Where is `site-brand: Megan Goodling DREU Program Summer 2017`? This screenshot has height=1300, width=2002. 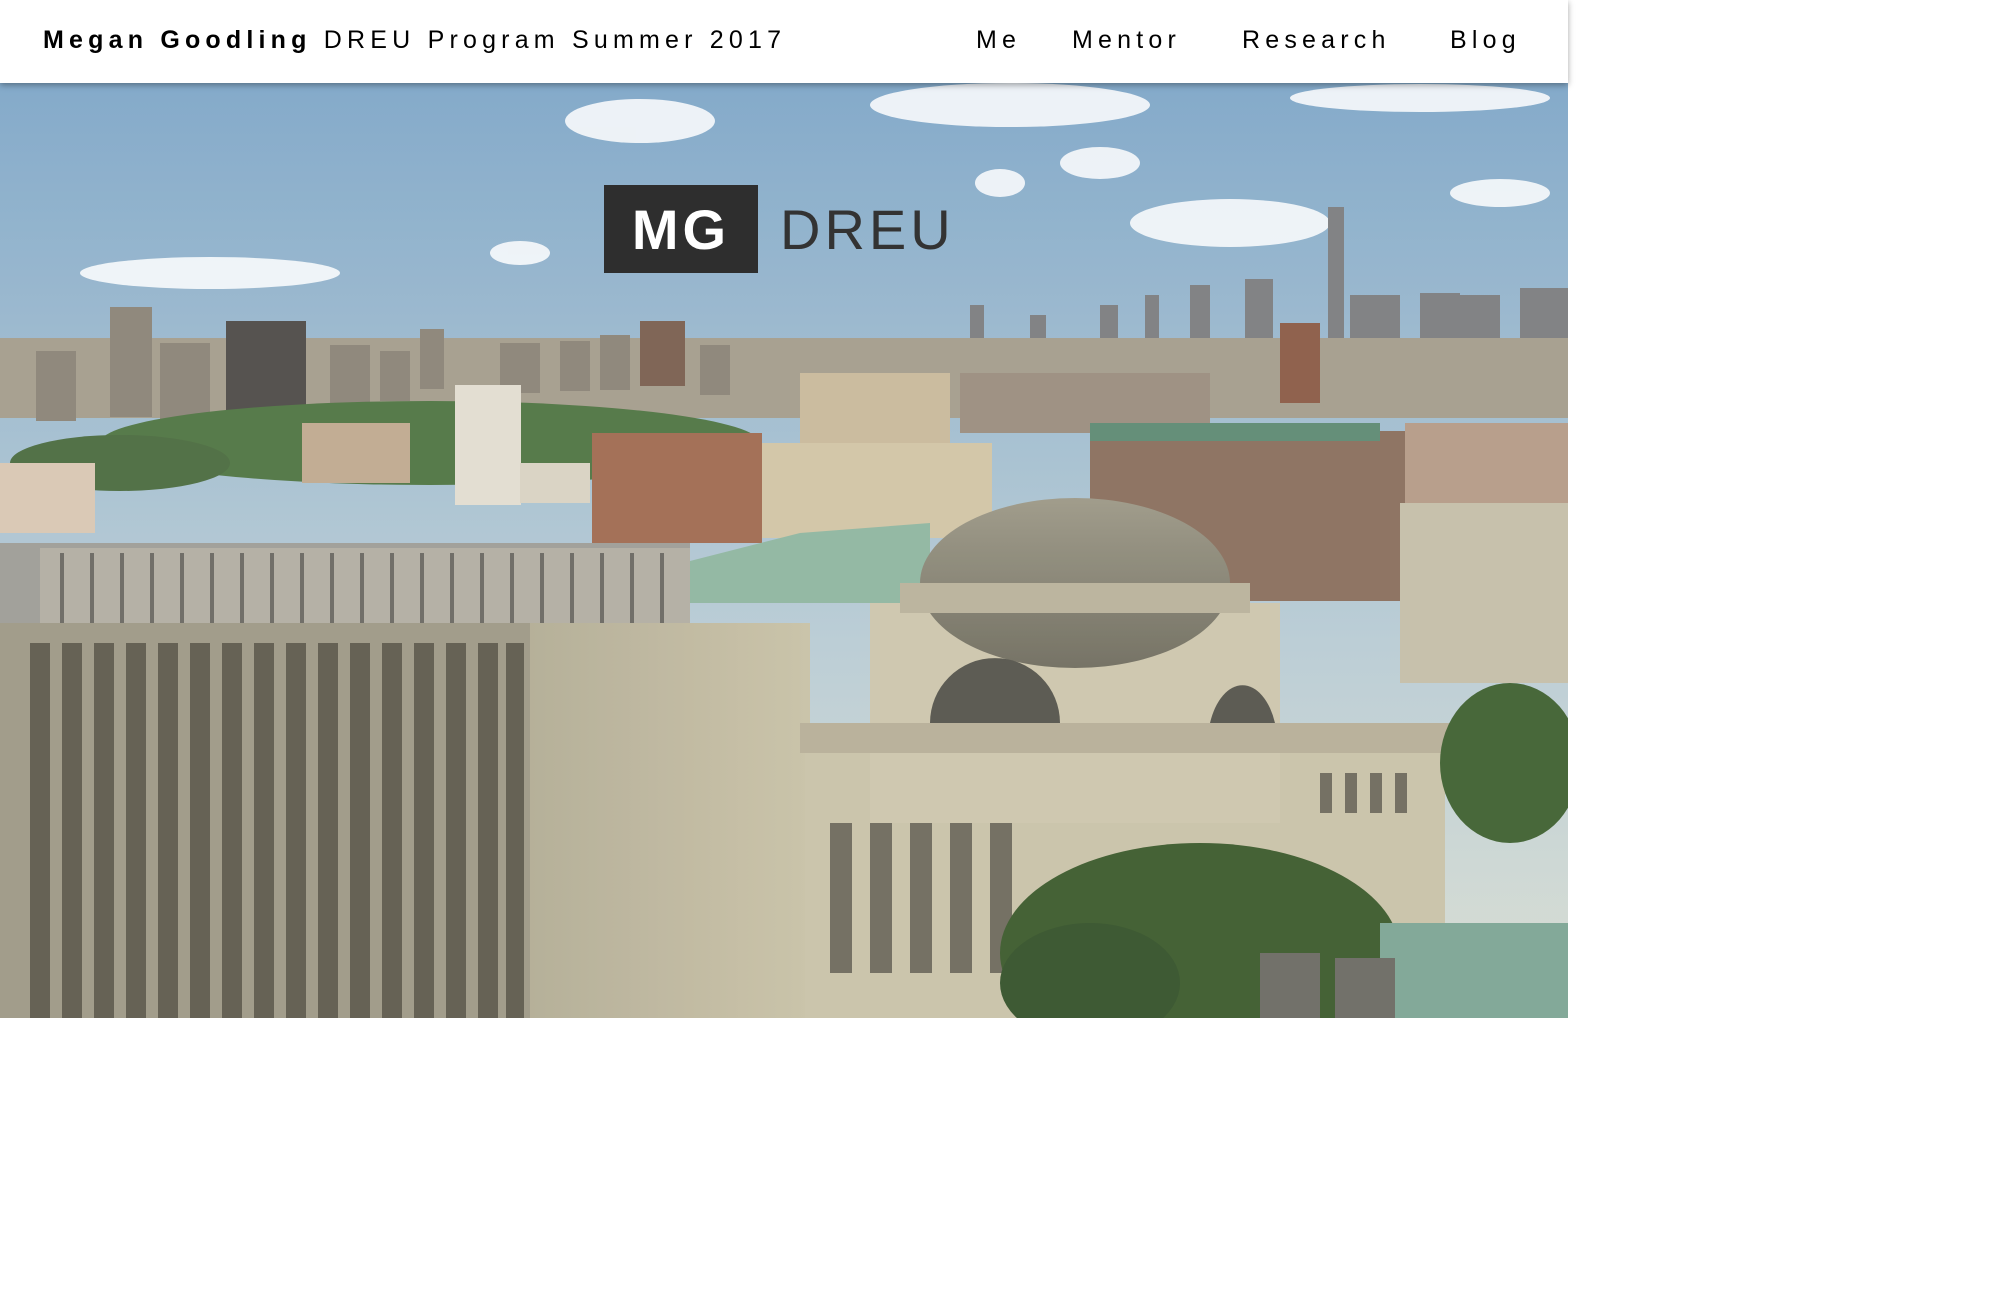 site-brand: Megan Goodling DREU Program Summer 2017 is located at coordinates (414, 40).